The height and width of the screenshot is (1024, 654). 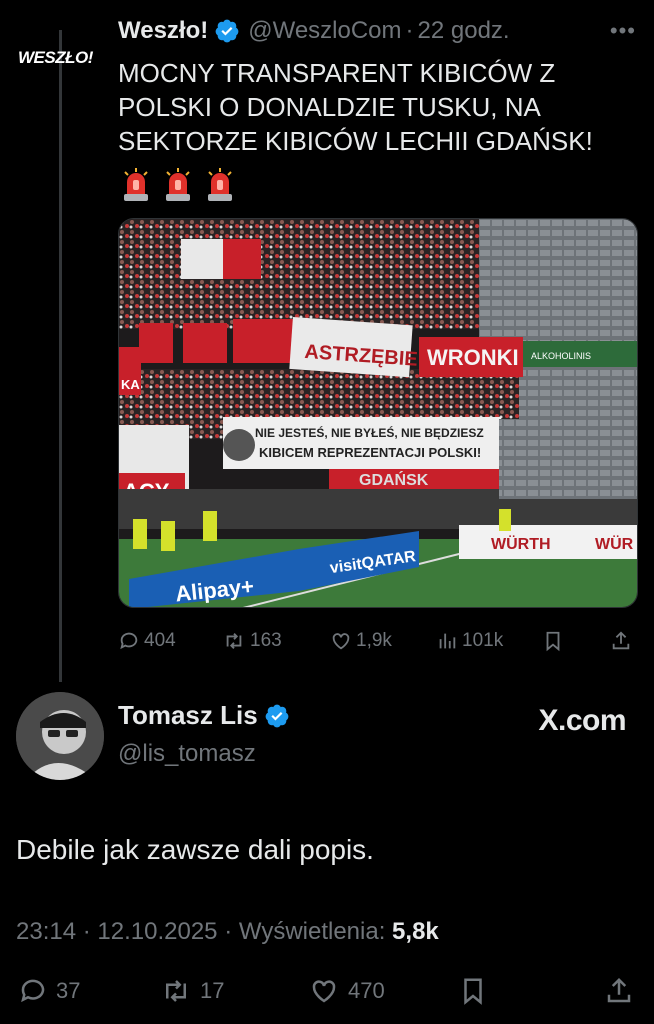 I want to click on ad-wurth-2: WÜR, so click(x=614, y=543).